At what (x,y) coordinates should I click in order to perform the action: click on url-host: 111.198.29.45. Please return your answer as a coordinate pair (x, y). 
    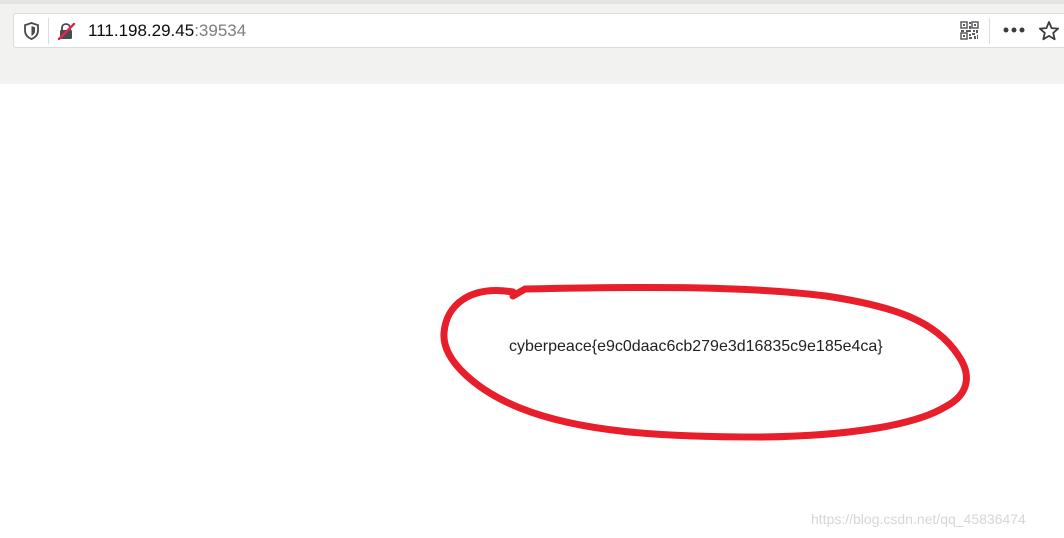
    Looking at the image, I should click on (141, 30).